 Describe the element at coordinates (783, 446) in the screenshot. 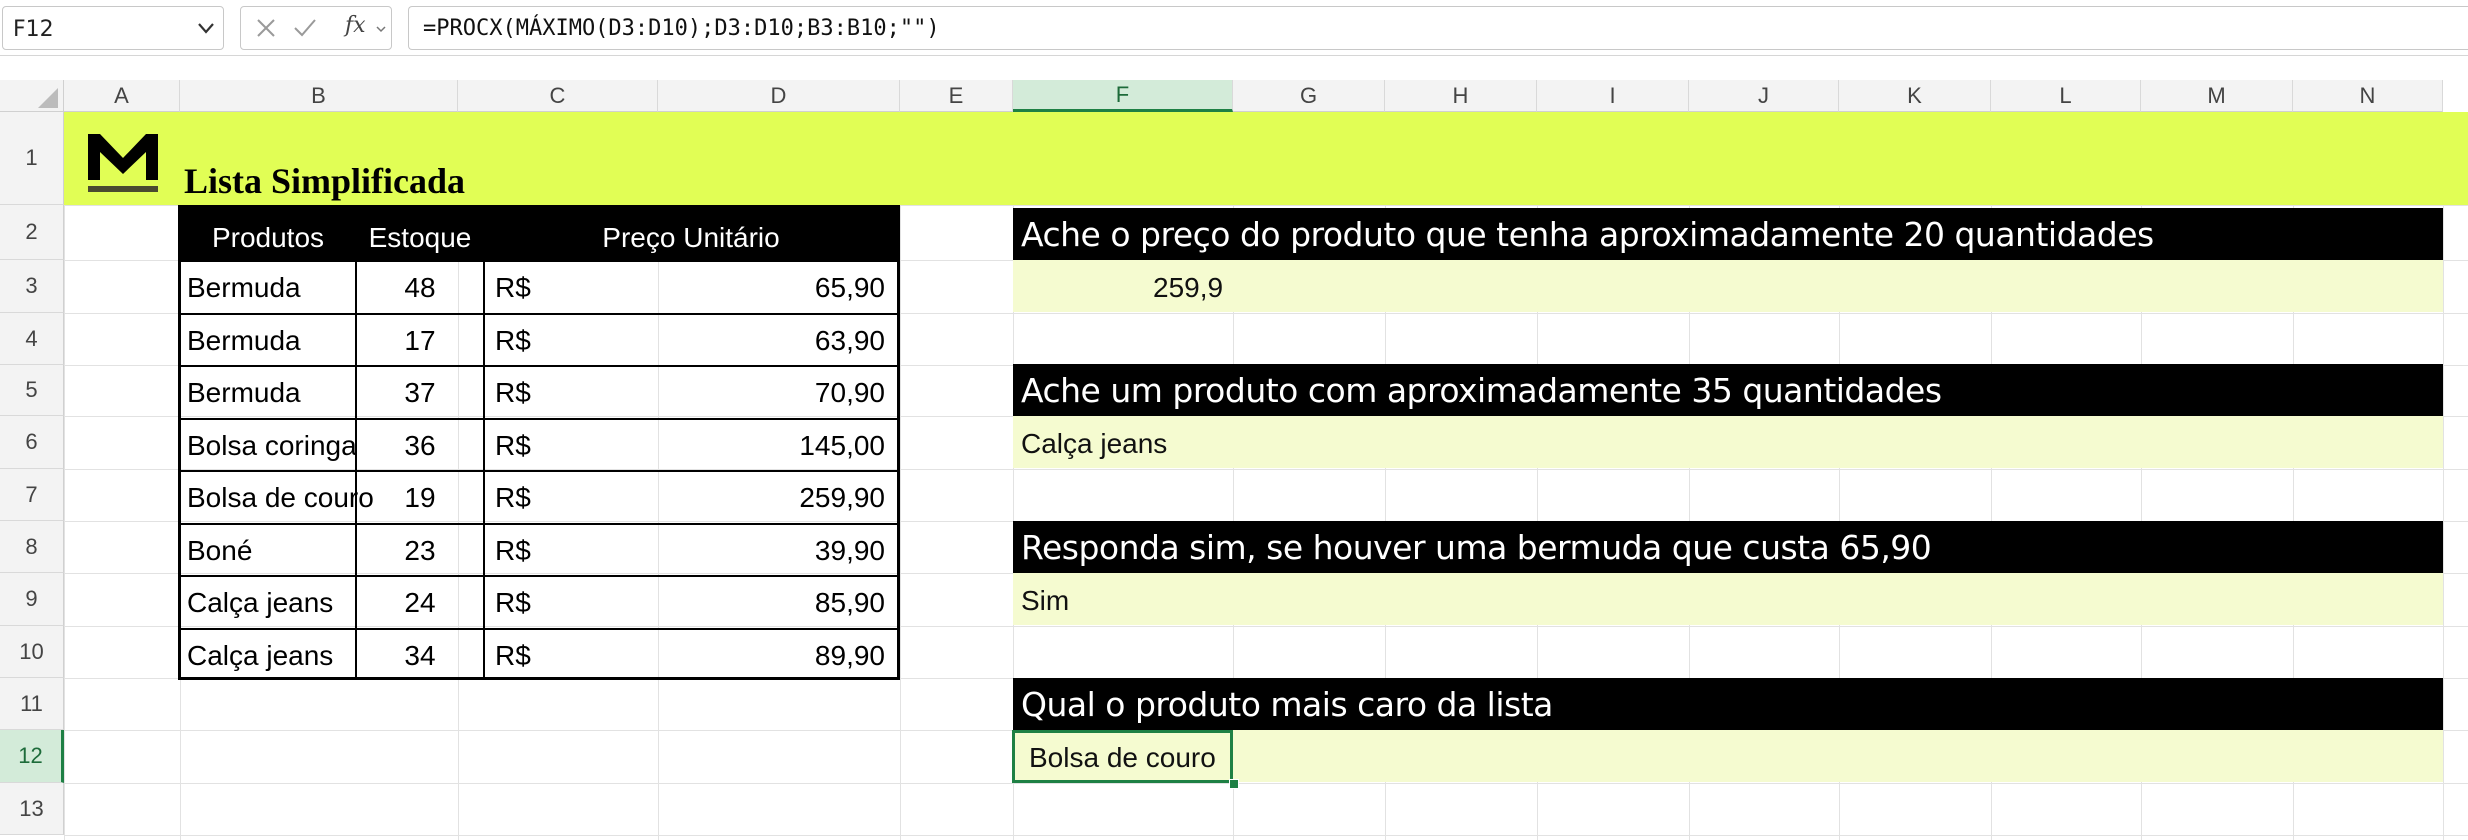

I see `cell-preco: 145,00` at that location.